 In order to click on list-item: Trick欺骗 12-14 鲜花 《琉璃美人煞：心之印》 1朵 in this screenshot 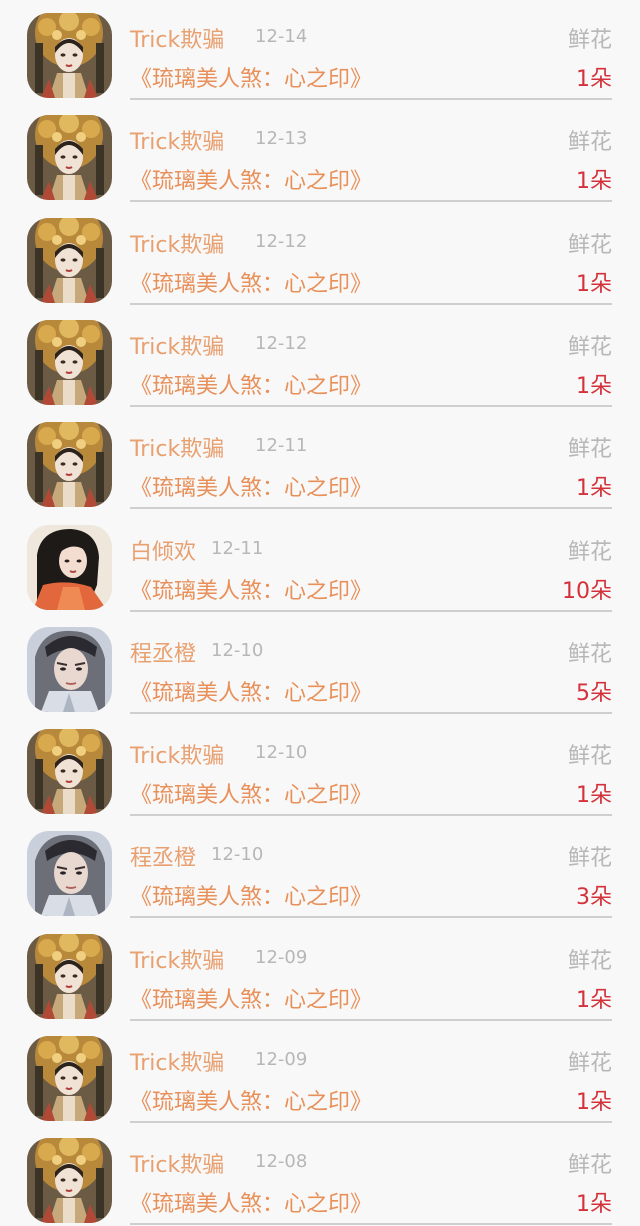, I will do `click(320, 51)`.